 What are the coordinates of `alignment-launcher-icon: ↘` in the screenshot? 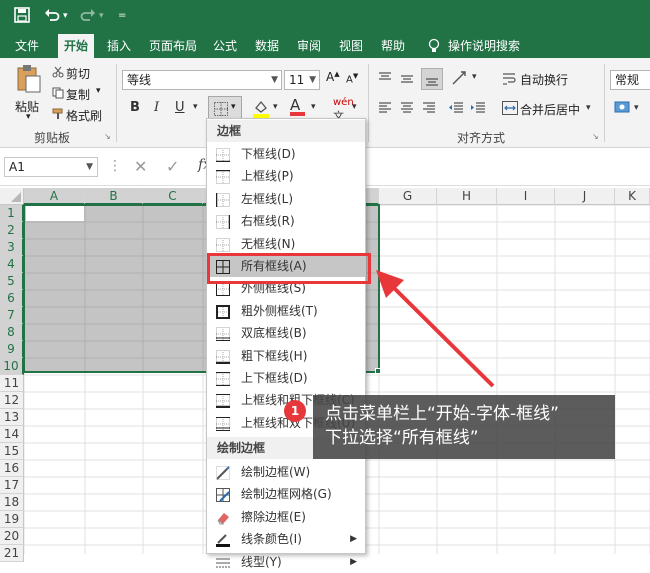 It's located at (595, 136).